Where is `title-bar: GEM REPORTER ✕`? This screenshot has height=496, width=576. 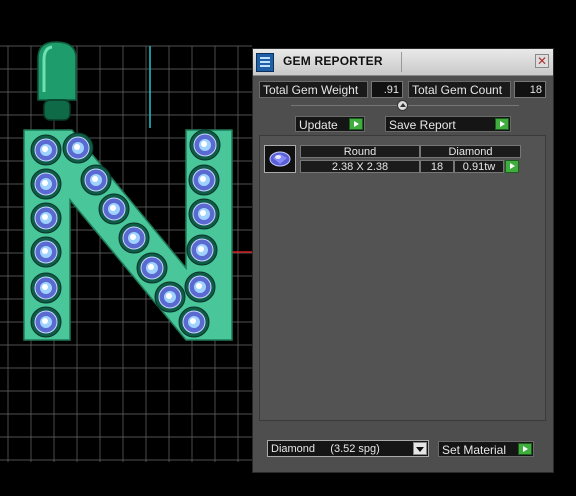 title-bar: GEM REPORTER ✕ is located at coordinates (403, 62).